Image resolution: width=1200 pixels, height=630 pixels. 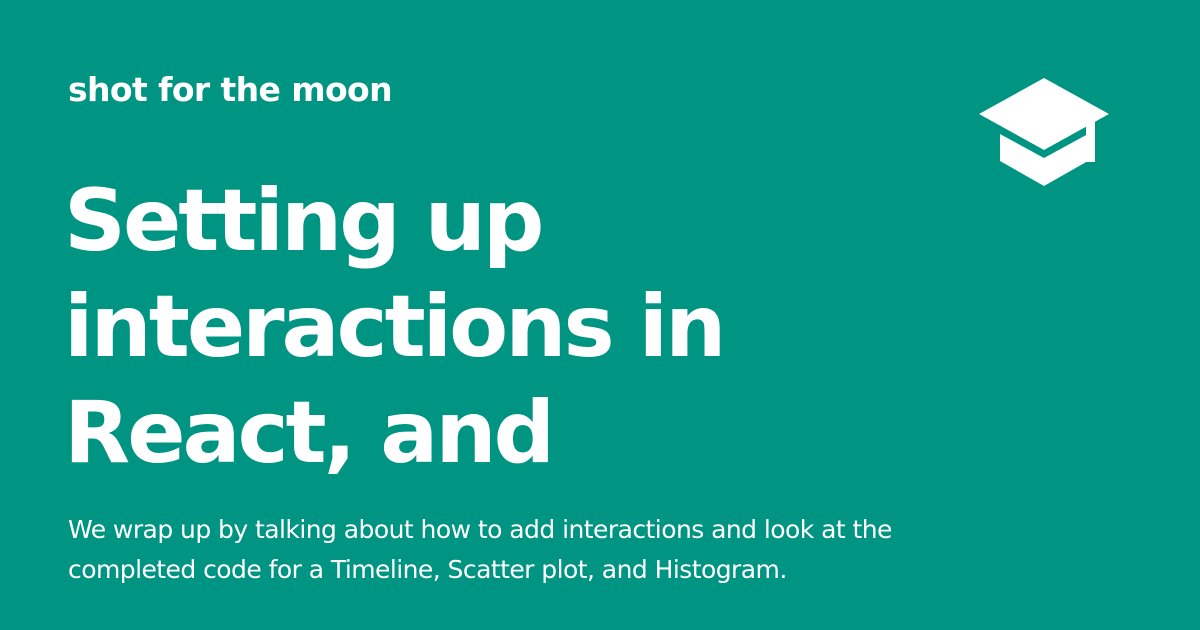 I want to click on post-title-line-2: interactions in, so click(x=395, y=327).